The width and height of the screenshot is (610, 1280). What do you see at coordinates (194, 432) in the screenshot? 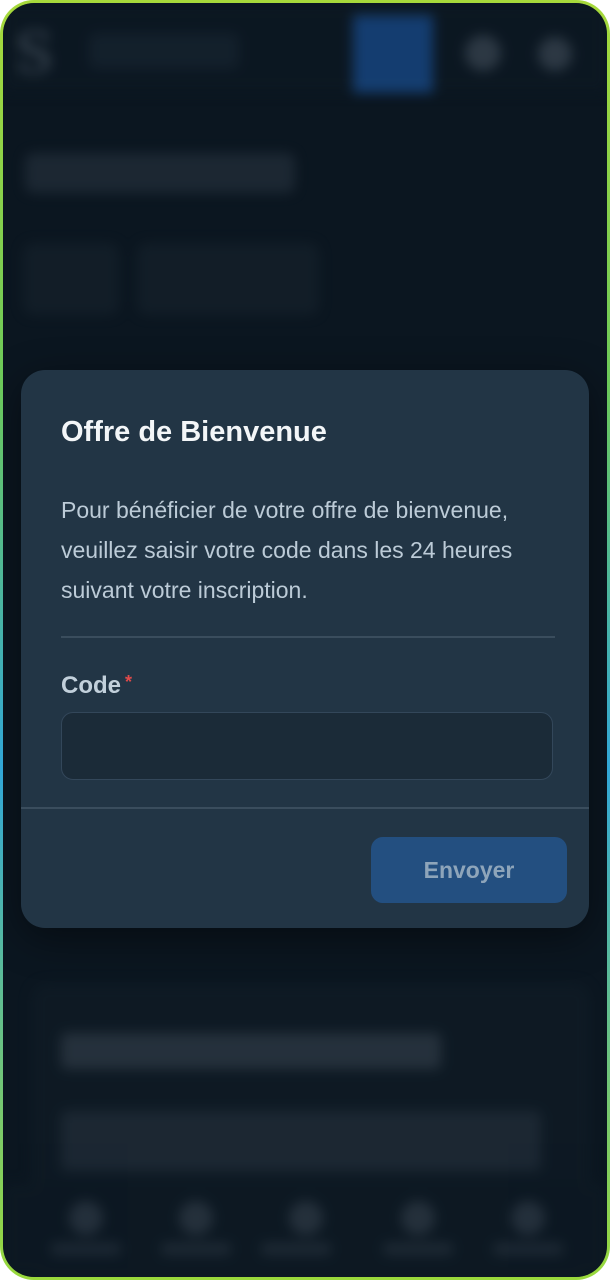
I see `modal-title: Offre de Bienvenue` at bounding box center [194, 432].